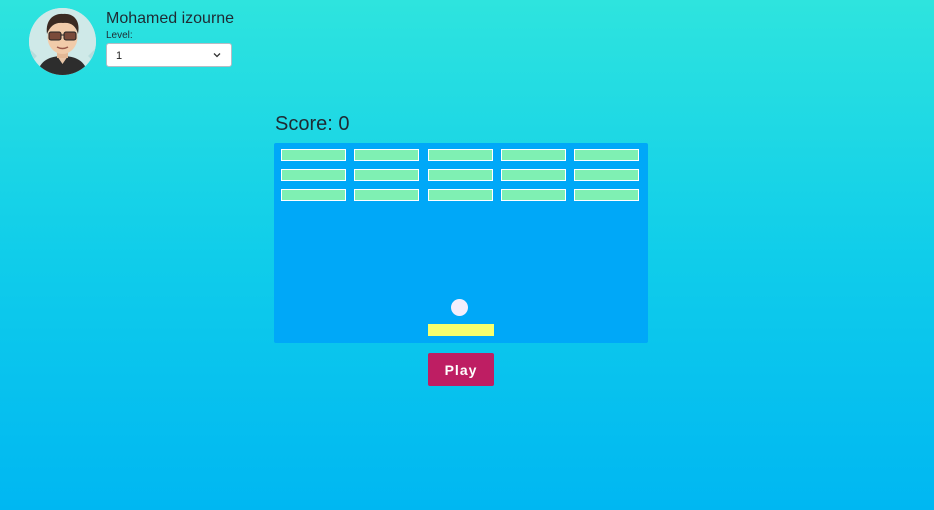  What do you see at coordinates (119, 56) in the screenshot?
I see `level-select-value: 1` at bounding box center [119, 56].